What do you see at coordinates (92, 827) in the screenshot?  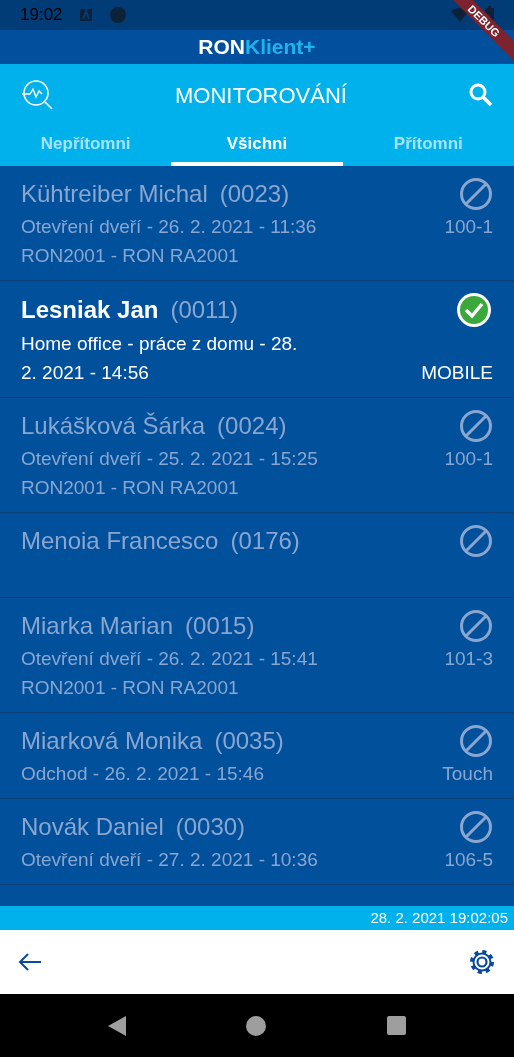 I see `person-name: Novák Daniel` at bounding box center [92, 827].